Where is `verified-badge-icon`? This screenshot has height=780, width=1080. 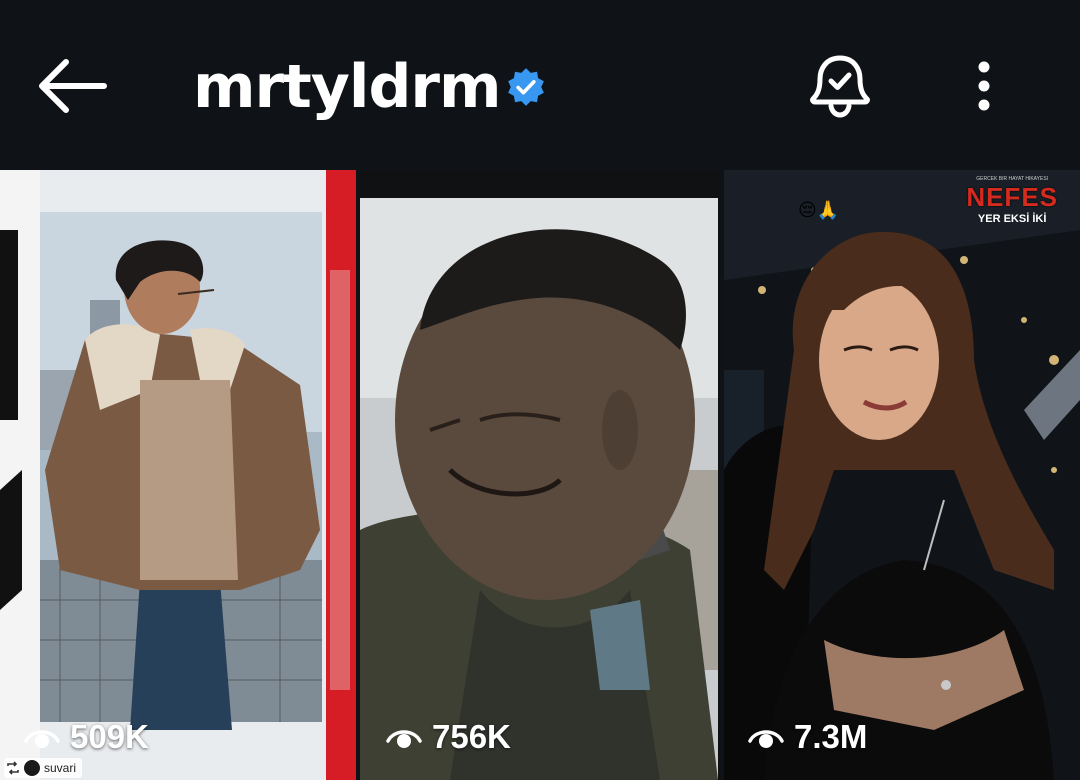 verified-badge-icon is located at coordinates (526, 87).